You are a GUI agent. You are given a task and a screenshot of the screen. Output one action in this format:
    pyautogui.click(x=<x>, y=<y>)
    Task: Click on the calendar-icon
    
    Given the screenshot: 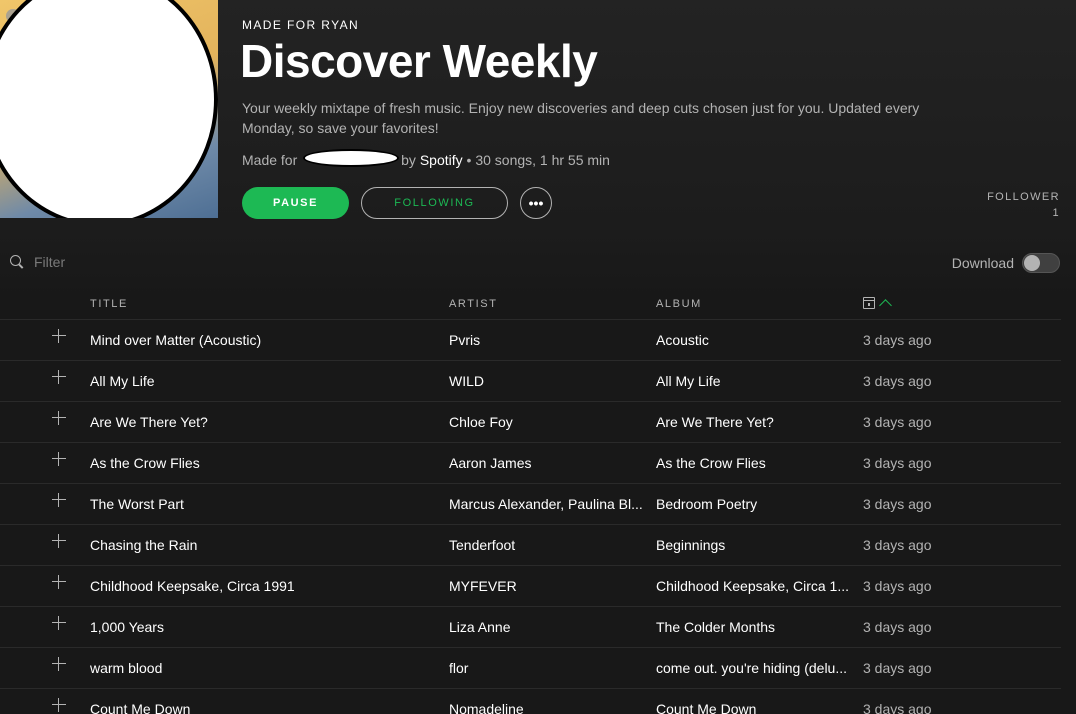 What is the action you would take?
    pyautogui.click(x=869, y=303)
    